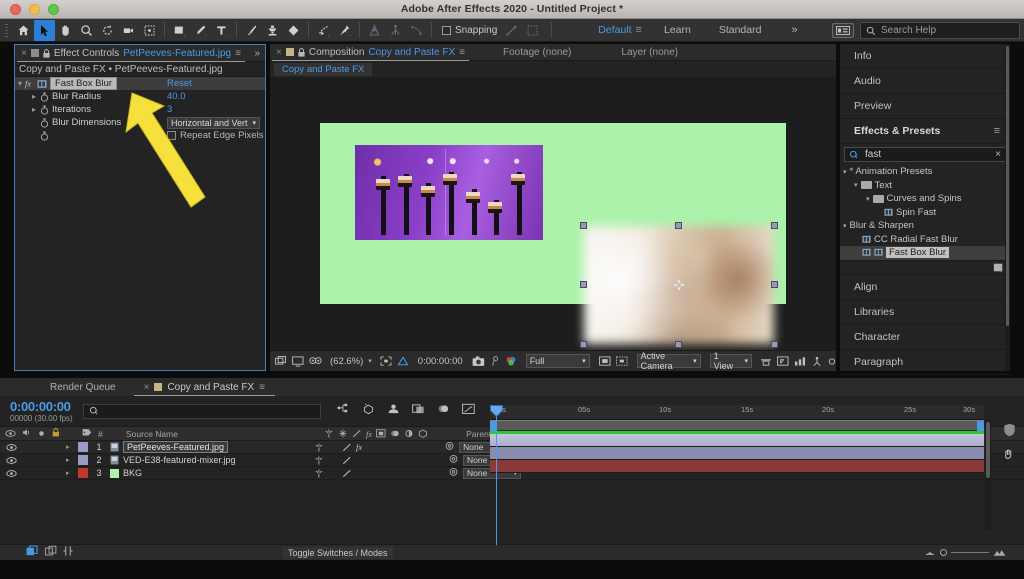 Image resolution: width=1024 pixels, height=579 pixels. Describe the element at coordinates (843, 30) in the screenshot. I see `search-help-toggle-icon` at that location.